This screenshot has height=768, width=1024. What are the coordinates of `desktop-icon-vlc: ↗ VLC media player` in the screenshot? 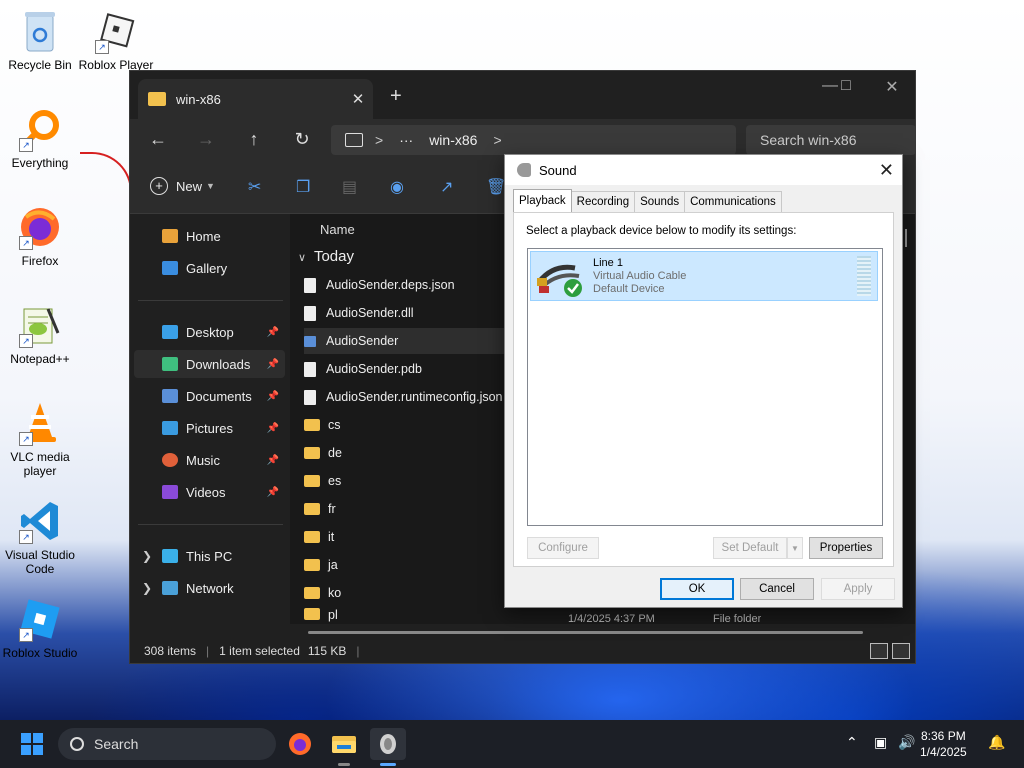 It's located at (40, 439).